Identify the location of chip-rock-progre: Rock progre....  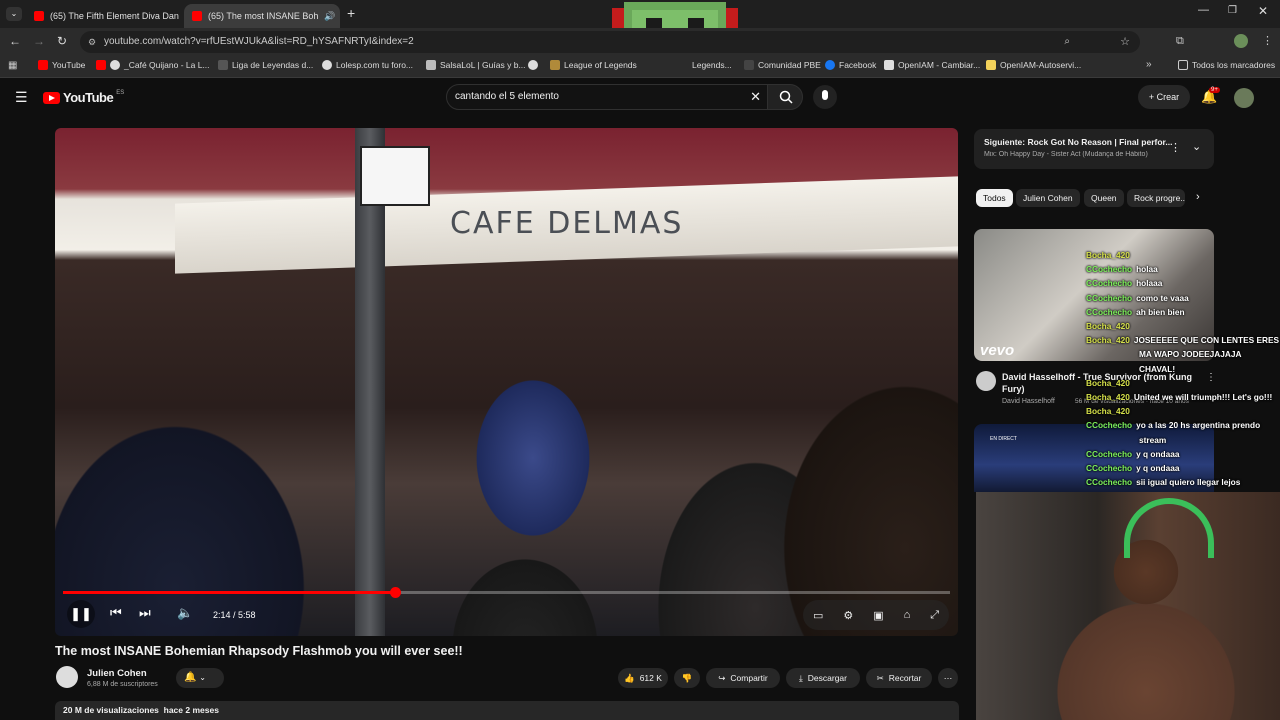
(1156, 198).